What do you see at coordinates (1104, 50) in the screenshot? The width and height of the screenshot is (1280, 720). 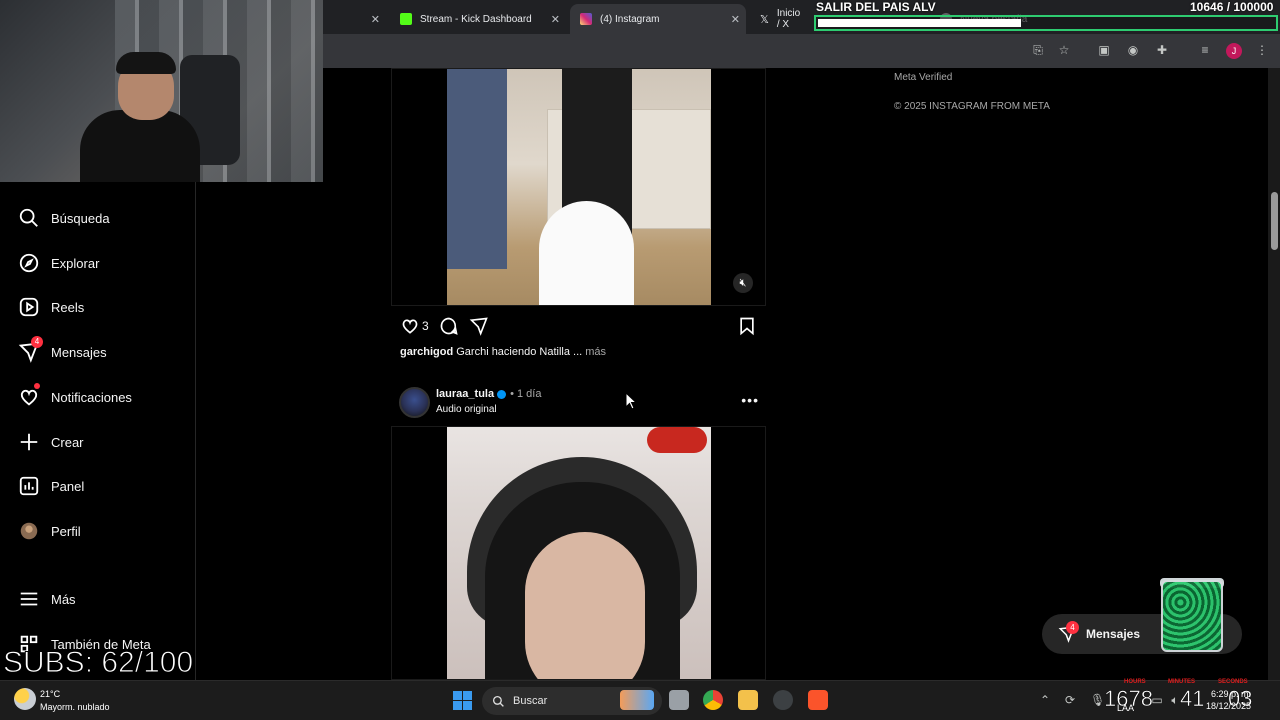 I see `extension-icon: ▣` at bounding box center [1104, 50].